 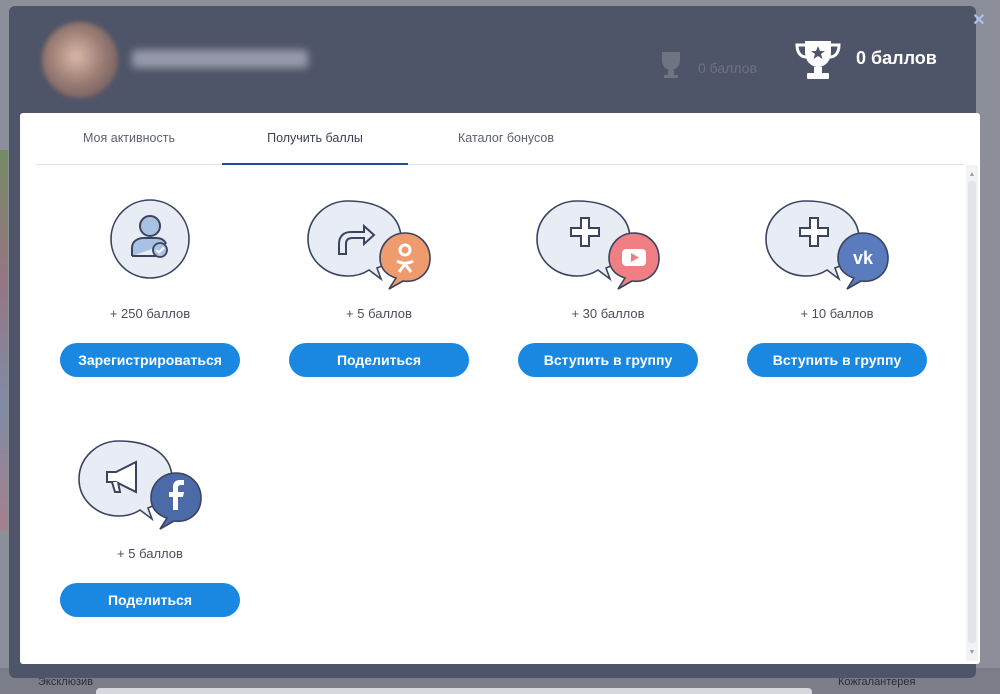 I want to click on trophy-icon, so click(x=818, y=60).